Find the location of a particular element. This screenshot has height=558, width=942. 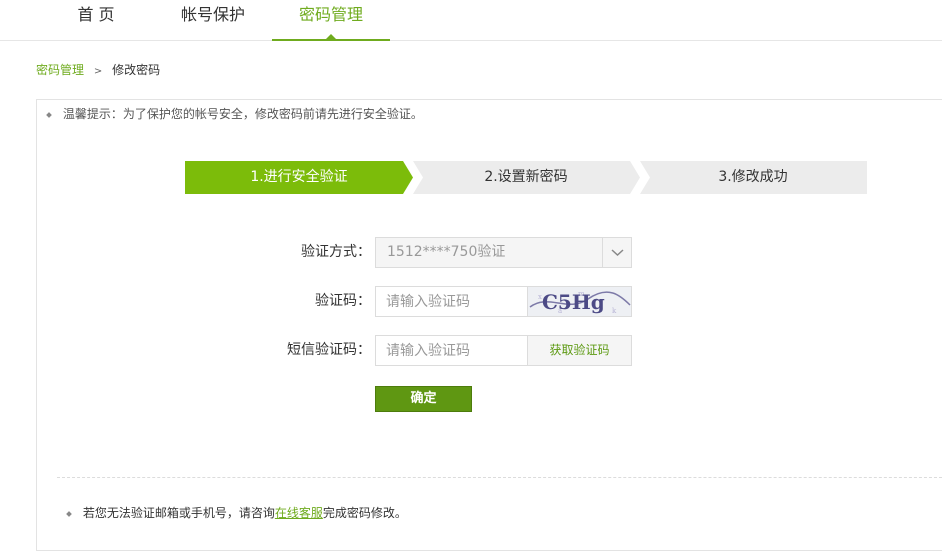

tip-text: 温馨提示：为了保护您的帐号安全，修改密码前请先进行安全验证。 is located at coordinates (242, 114).